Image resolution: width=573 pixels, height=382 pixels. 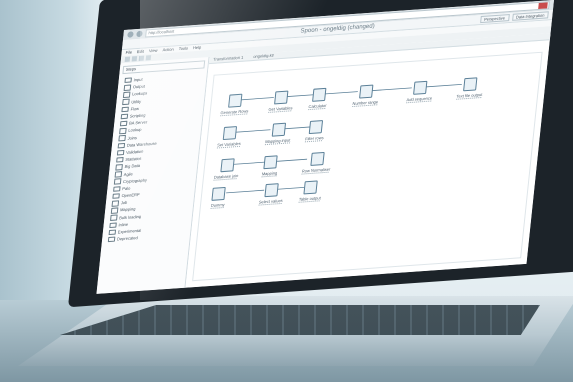 What do you see at coordinates (136, 101) in the screenshot?
I see `tree-item-label: Utility` at bounding box center [136, 101].